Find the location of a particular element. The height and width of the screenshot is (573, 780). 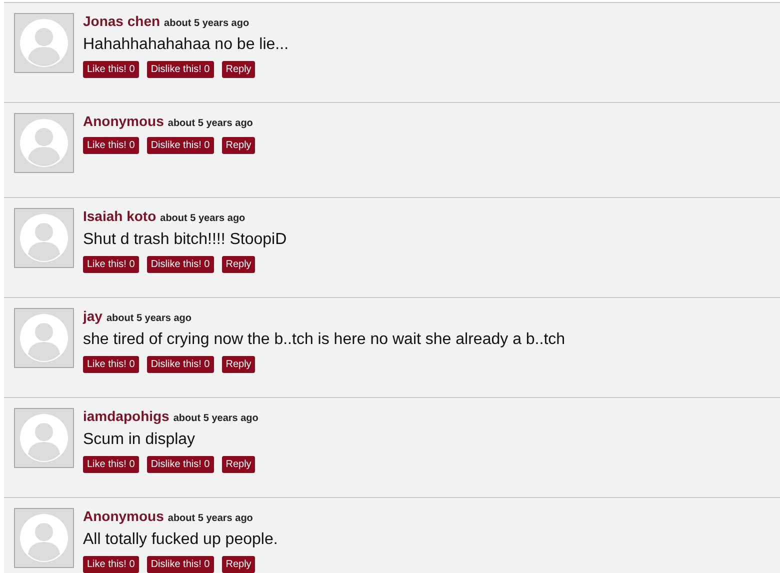

comment-text: All totally fucked up people. is located at coordinates (180, 540).